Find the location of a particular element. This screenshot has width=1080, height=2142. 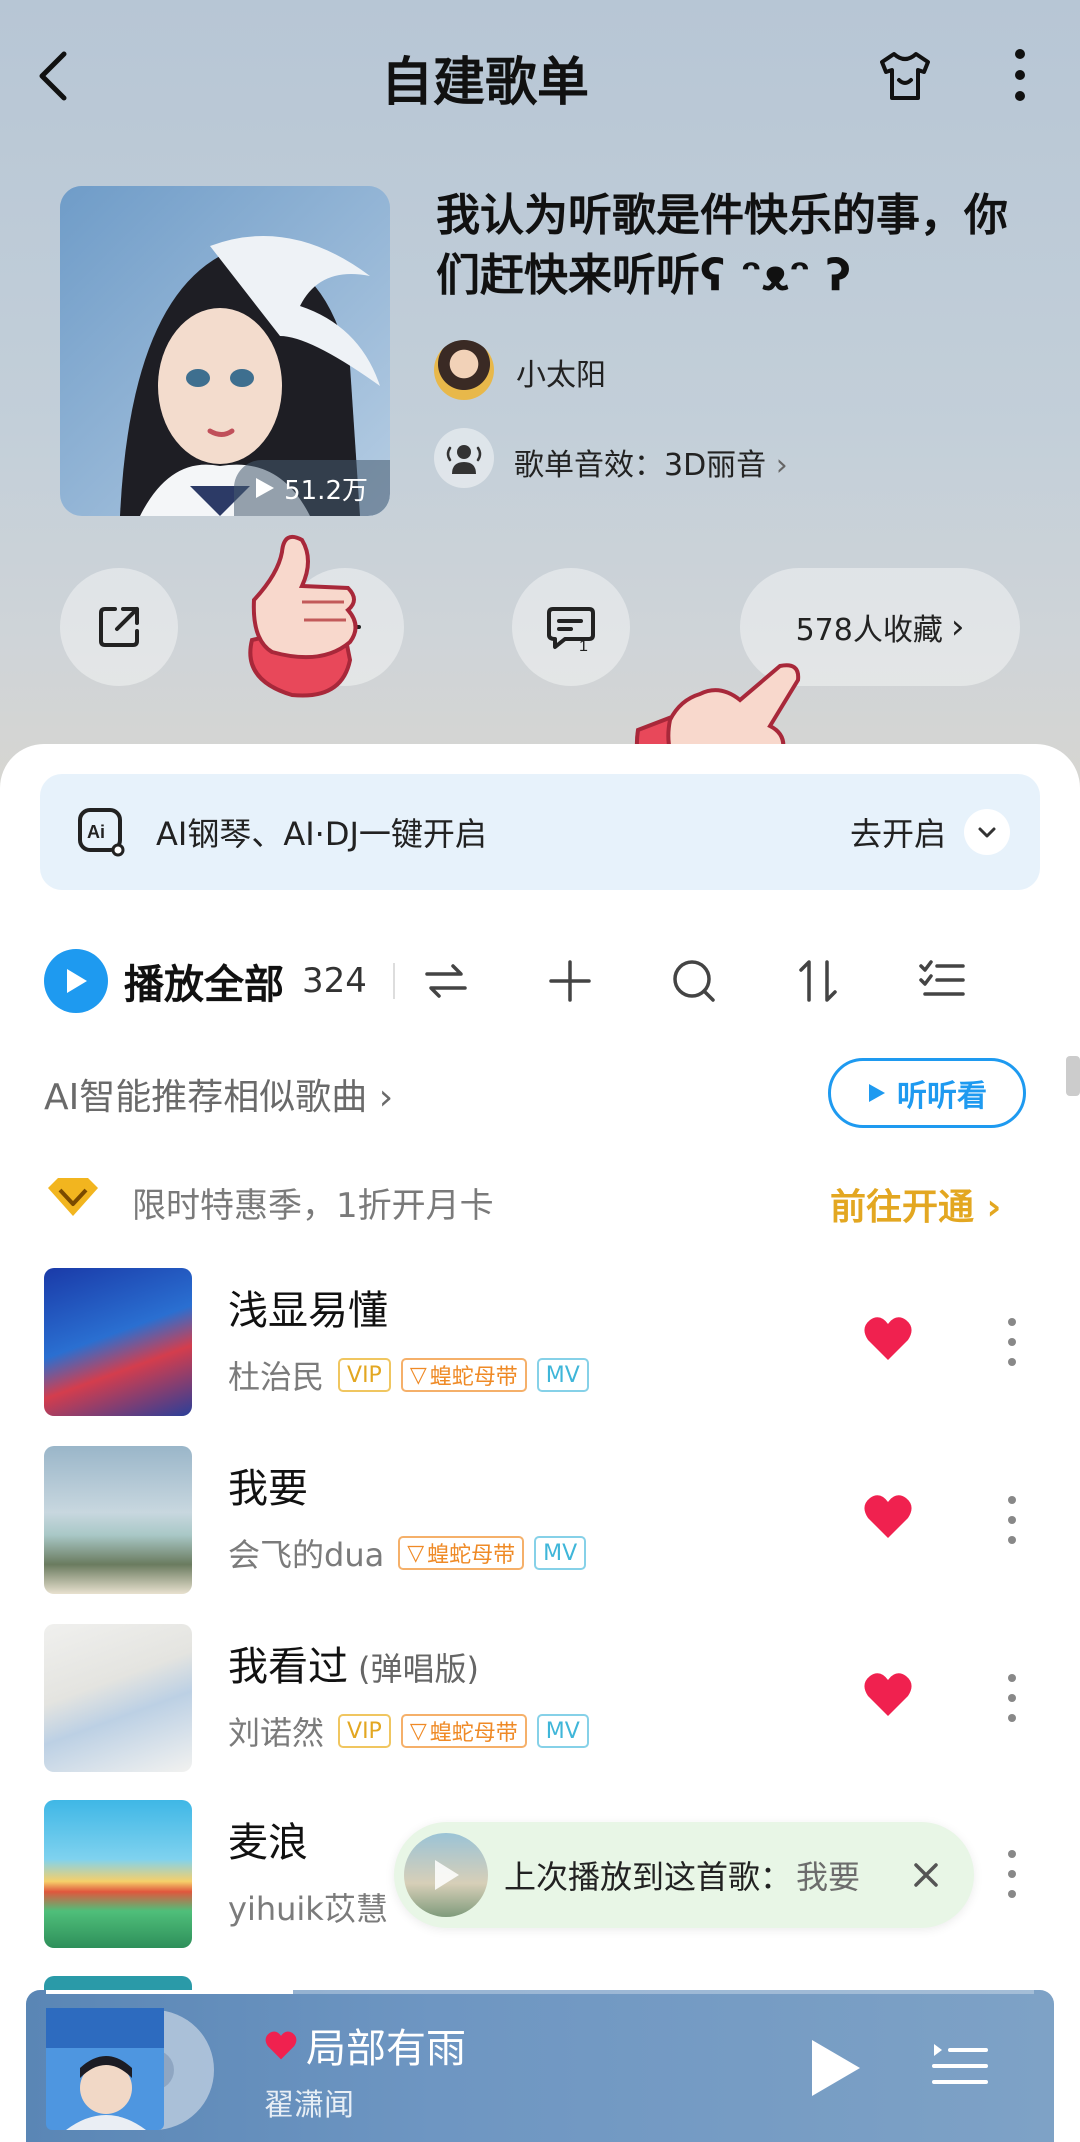

tshirt-icon is located at coordinates (905, 76).